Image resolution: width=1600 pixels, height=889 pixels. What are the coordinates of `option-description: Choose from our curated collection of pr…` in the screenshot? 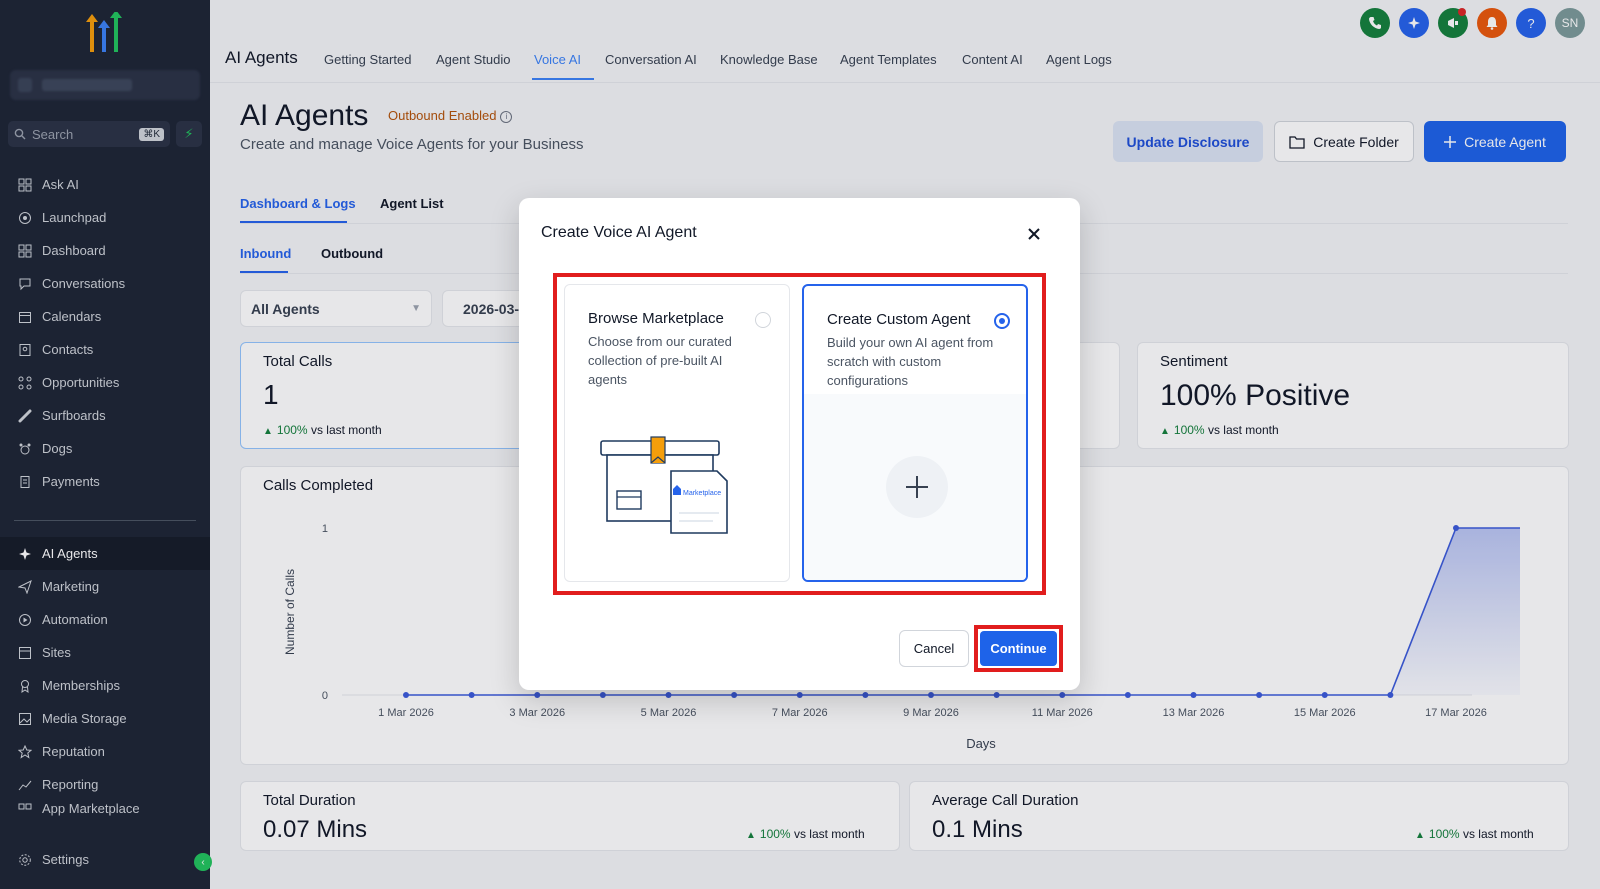 It's located at (660, 360).